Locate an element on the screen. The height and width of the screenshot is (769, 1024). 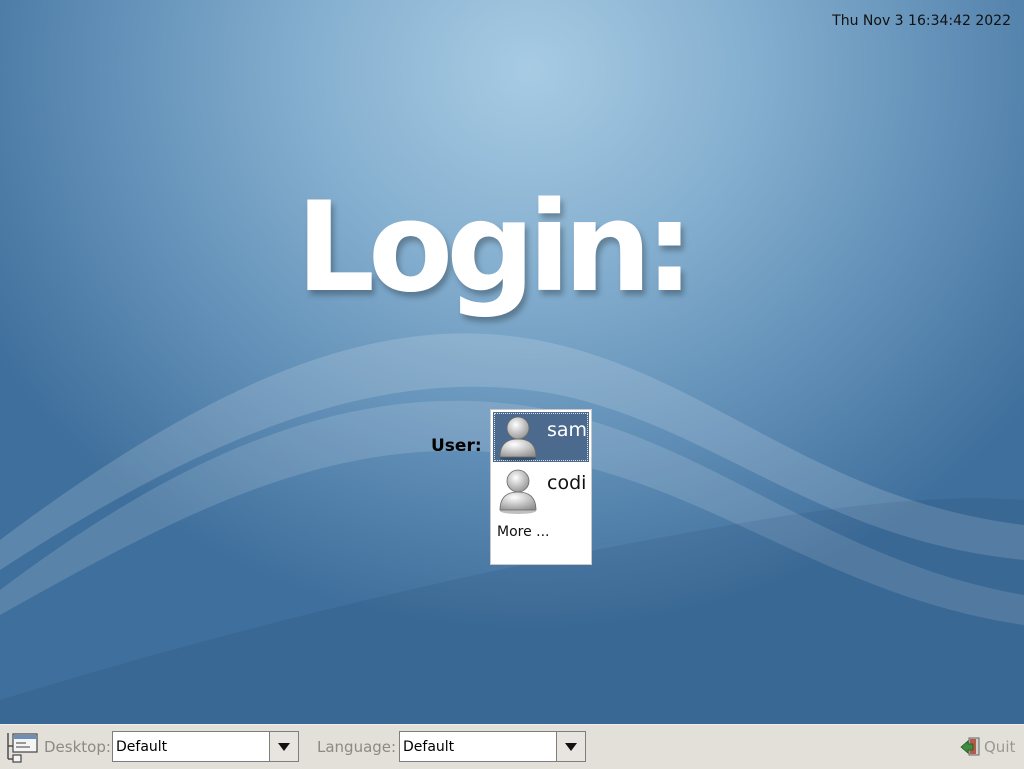
language-label: Language: is located at coordinates (357, 747).